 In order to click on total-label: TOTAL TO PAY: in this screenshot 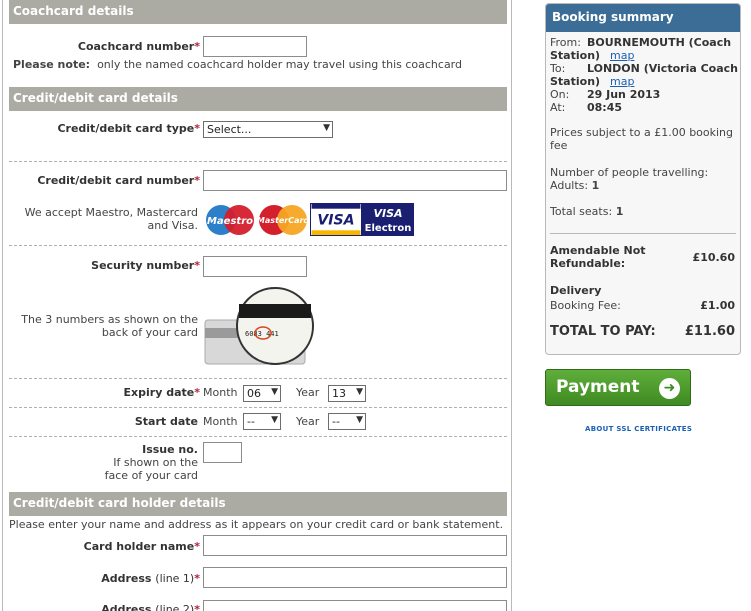, I will do `click(603, 331)`.